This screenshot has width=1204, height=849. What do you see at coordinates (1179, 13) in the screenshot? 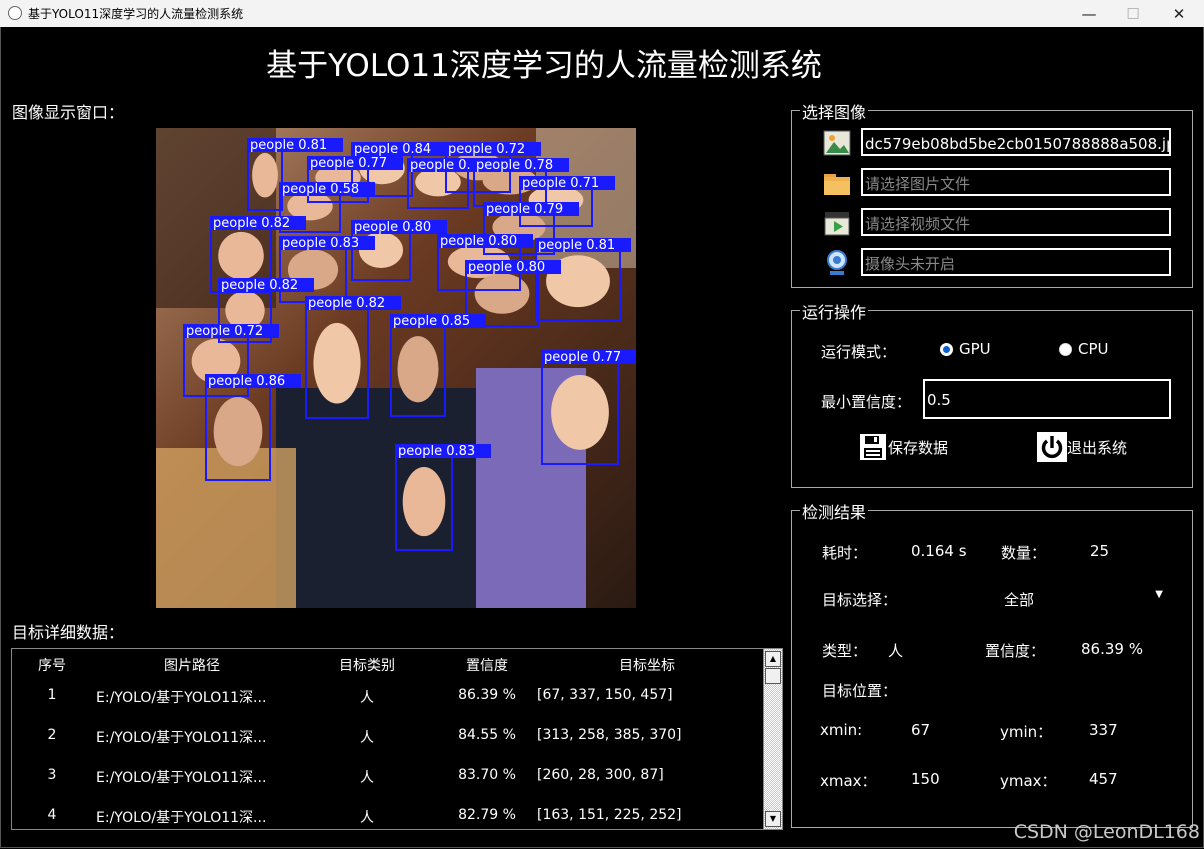
I see `close-button: ✕` at bounding box center [1179, 13].